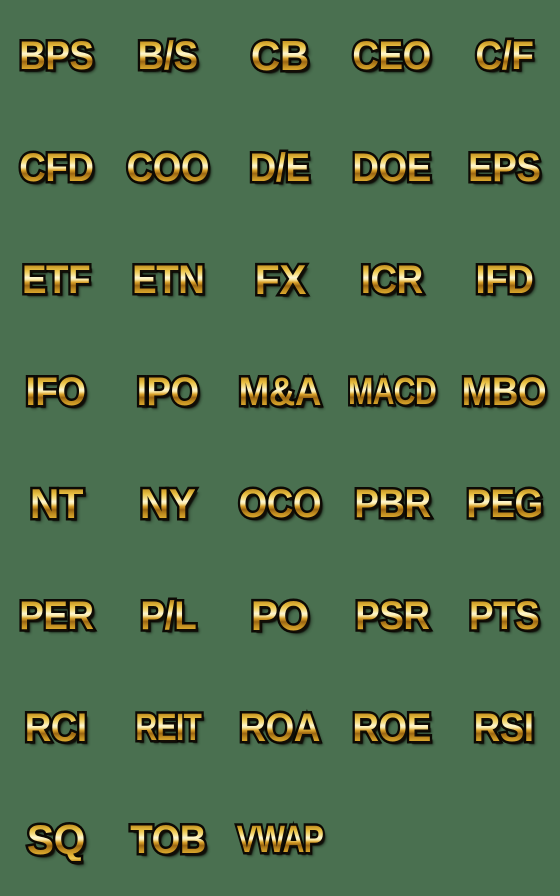  I want to click on emoji-cell: PBR PBR, so click(392, 504).